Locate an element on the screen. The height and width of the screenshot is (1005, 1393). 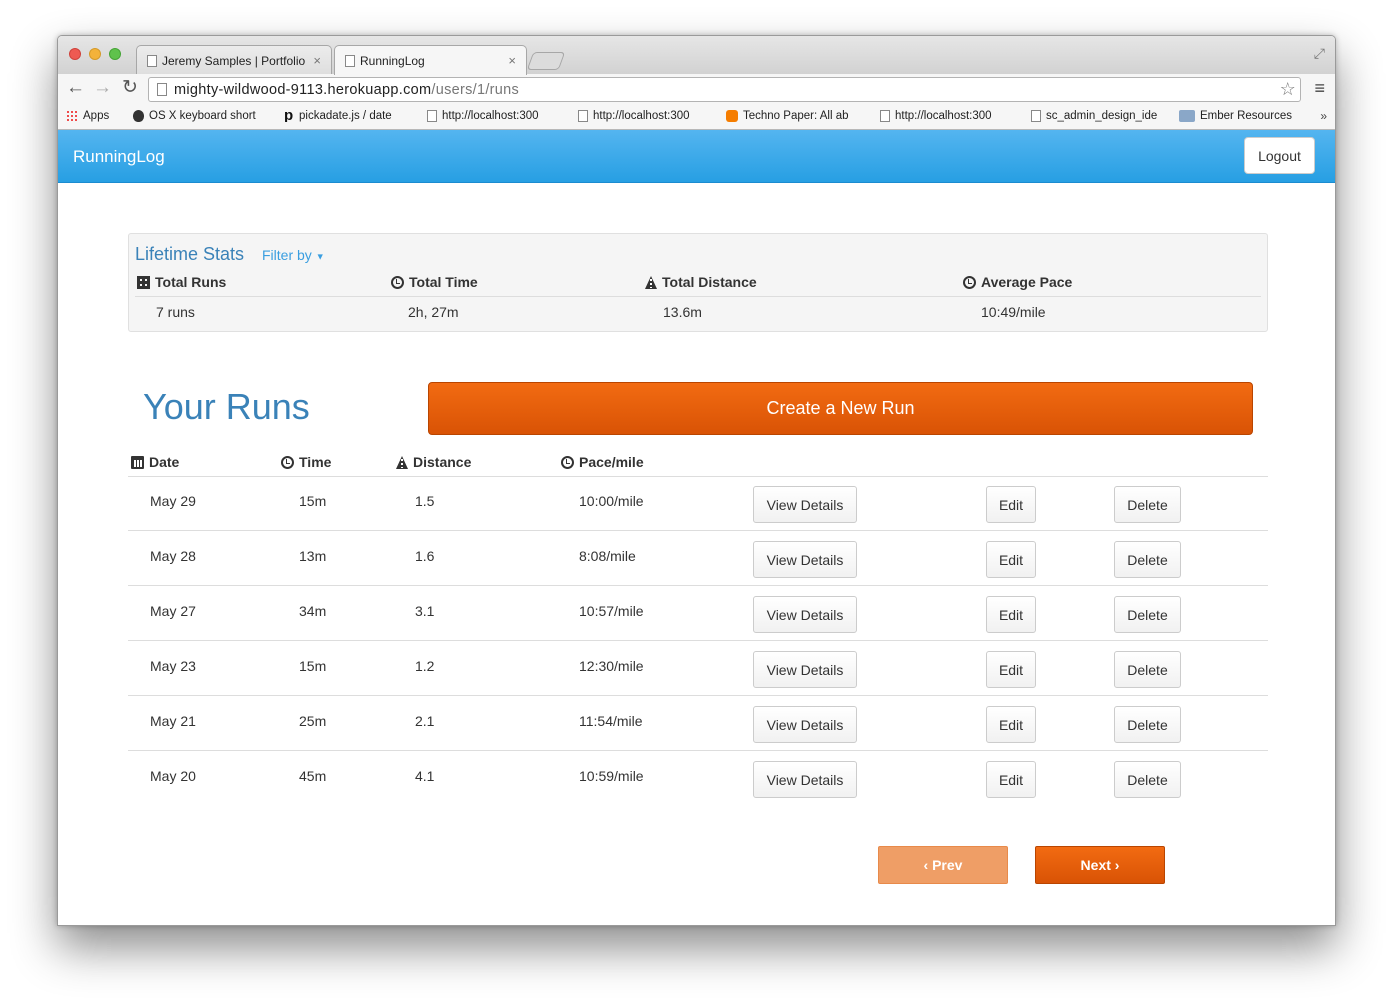
value-total-time: 2h, 27m is located at coordinates (433, 312).